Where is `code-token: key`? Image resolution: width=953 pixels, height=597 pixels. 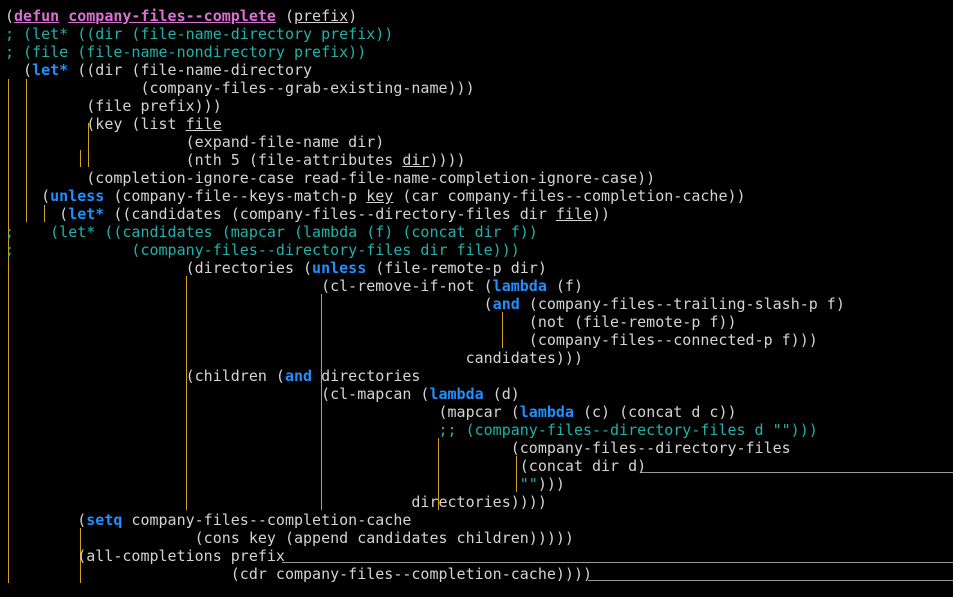
code-token: key is located at coordinates (380, 196).